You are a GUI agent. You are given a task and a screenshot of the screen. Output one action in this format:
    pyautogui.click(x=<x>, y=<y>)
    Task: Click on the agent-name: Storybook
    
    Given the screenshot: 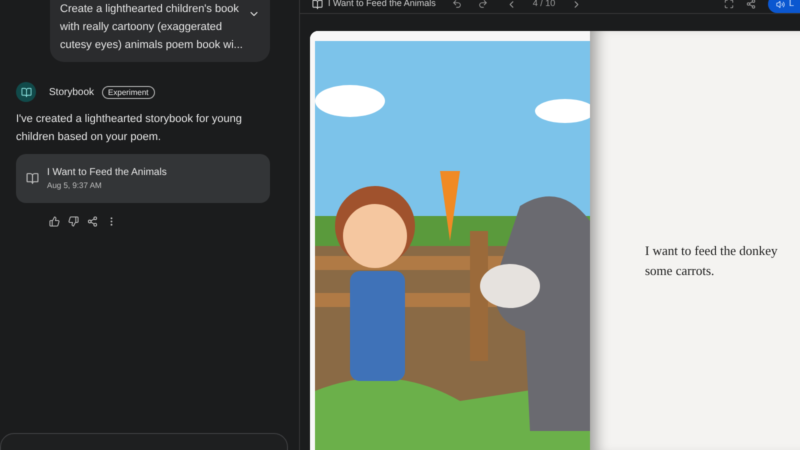 What is the action you would take?
    pyautogui.click(x=71, y=93)
    